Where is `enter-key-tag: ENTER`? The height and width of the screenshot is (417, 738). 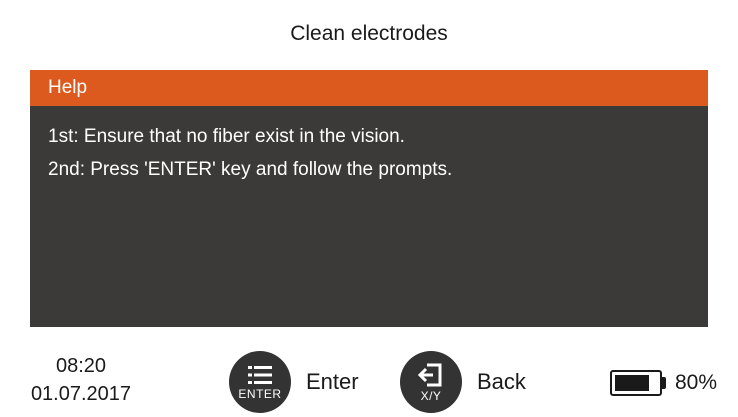
enter-key-tag: ENTER is located at coordinates (260, 393).